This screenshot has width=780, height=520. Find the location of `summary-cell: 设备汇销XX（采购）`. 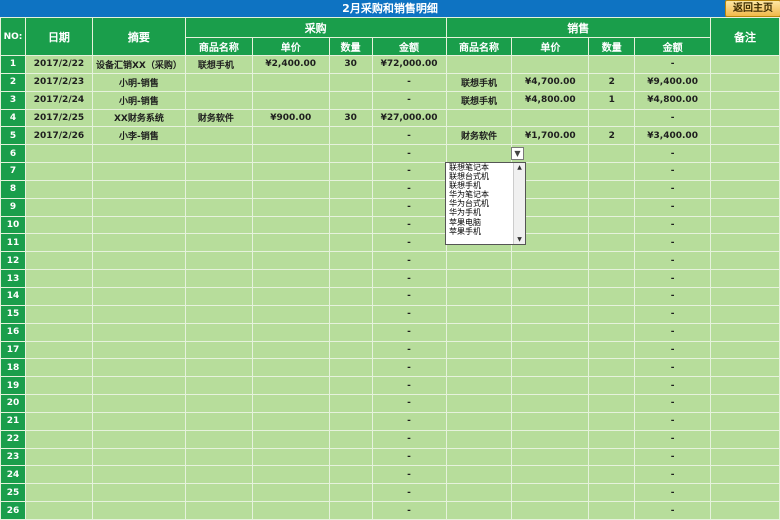

summary-cell: 设备汇销XX（采购） is located at coordinates (138, 64).